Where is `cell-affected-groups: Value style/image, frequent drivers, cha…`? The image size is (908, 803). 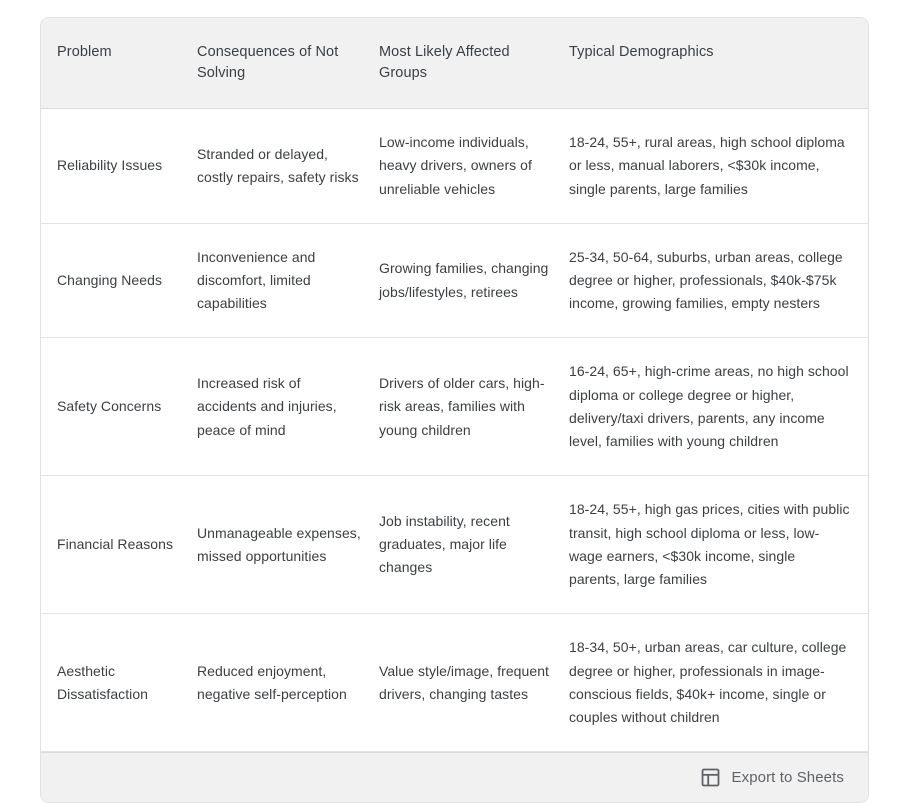 cell-affected-groups: Value style/image, frequent drivers, cha… is located at coordinates (464, 682).